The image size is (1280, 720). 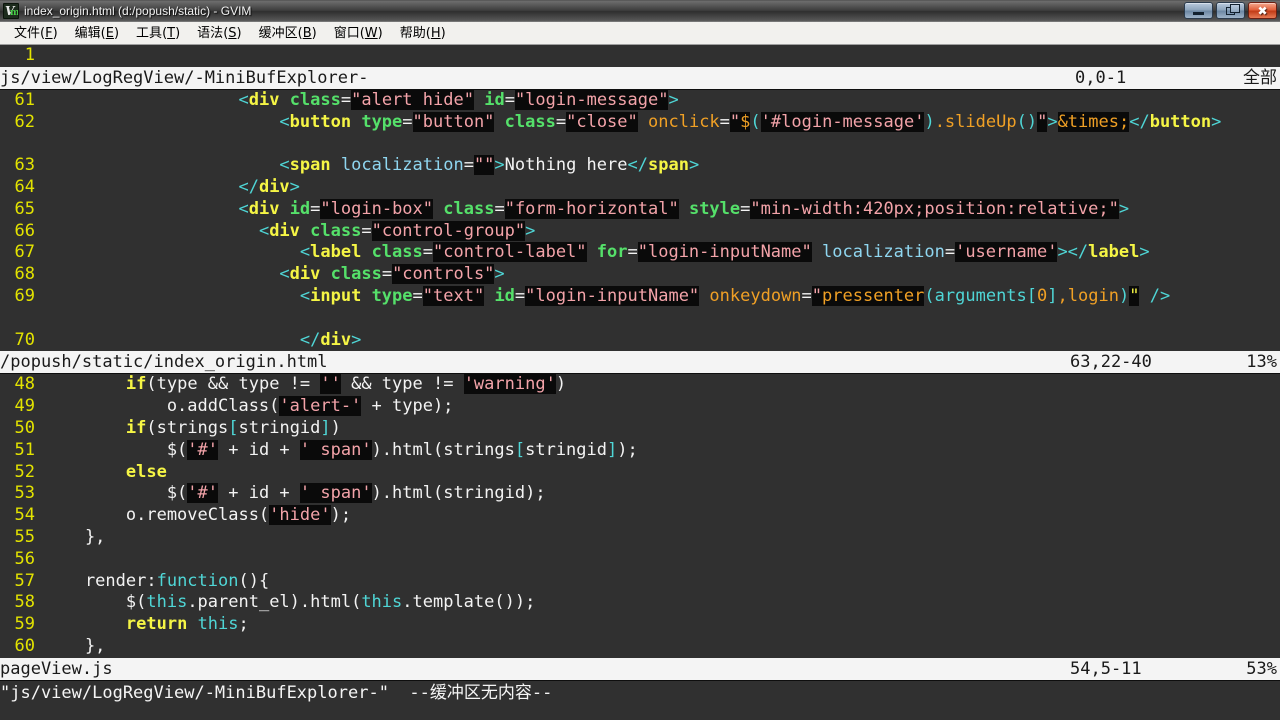 I want to click on line-number: 49, so click(x=24, y=406).